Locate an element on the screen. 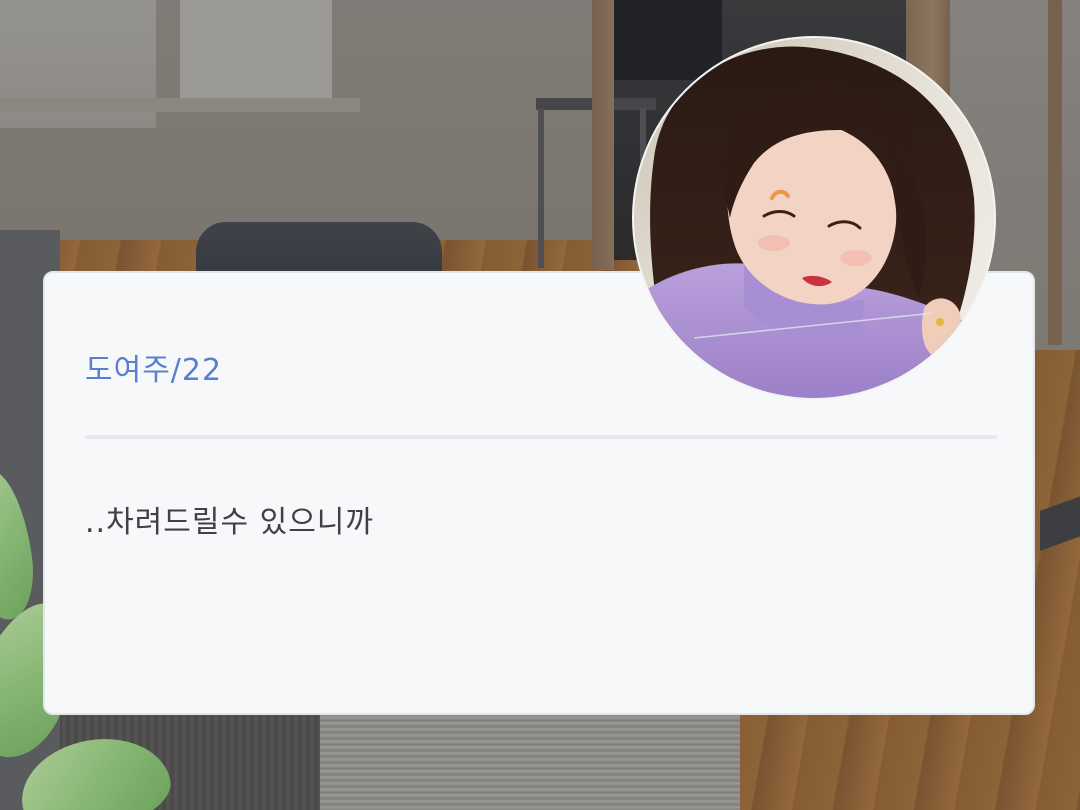  dialogue-text: ..차려드릴수 있으니까 is located at coordinates (230, 522).